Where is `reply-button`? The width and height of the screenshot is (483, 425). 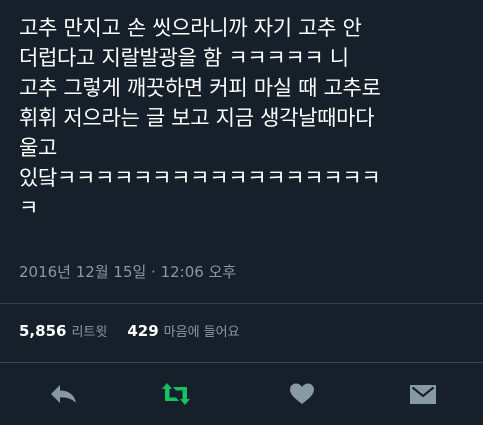 reply-button is located at coordinates (63, 394).